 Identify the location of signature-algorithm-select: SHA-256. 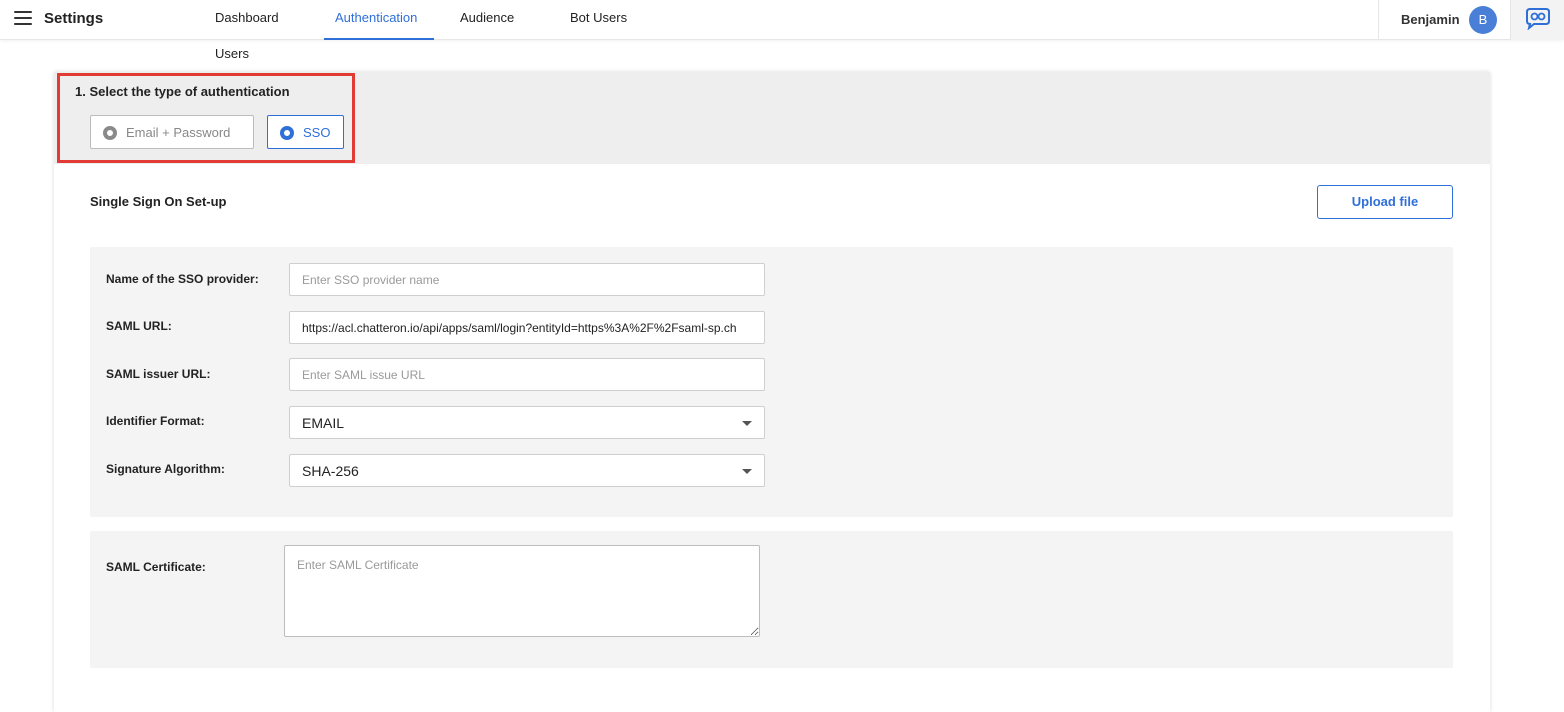
(527, 470).